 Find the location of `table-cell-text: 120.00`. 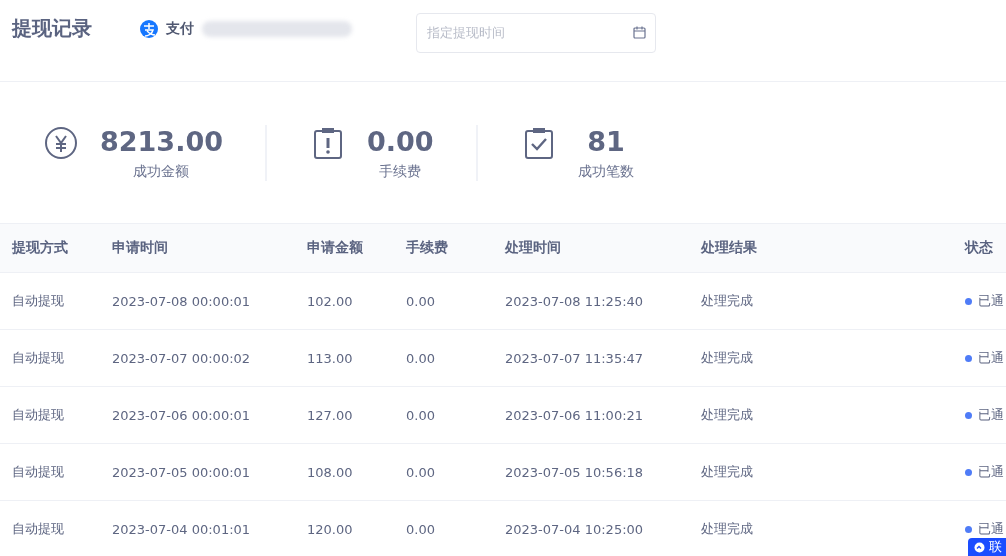

table-cell-text: 120.00 is located at coordinates (330, 529).